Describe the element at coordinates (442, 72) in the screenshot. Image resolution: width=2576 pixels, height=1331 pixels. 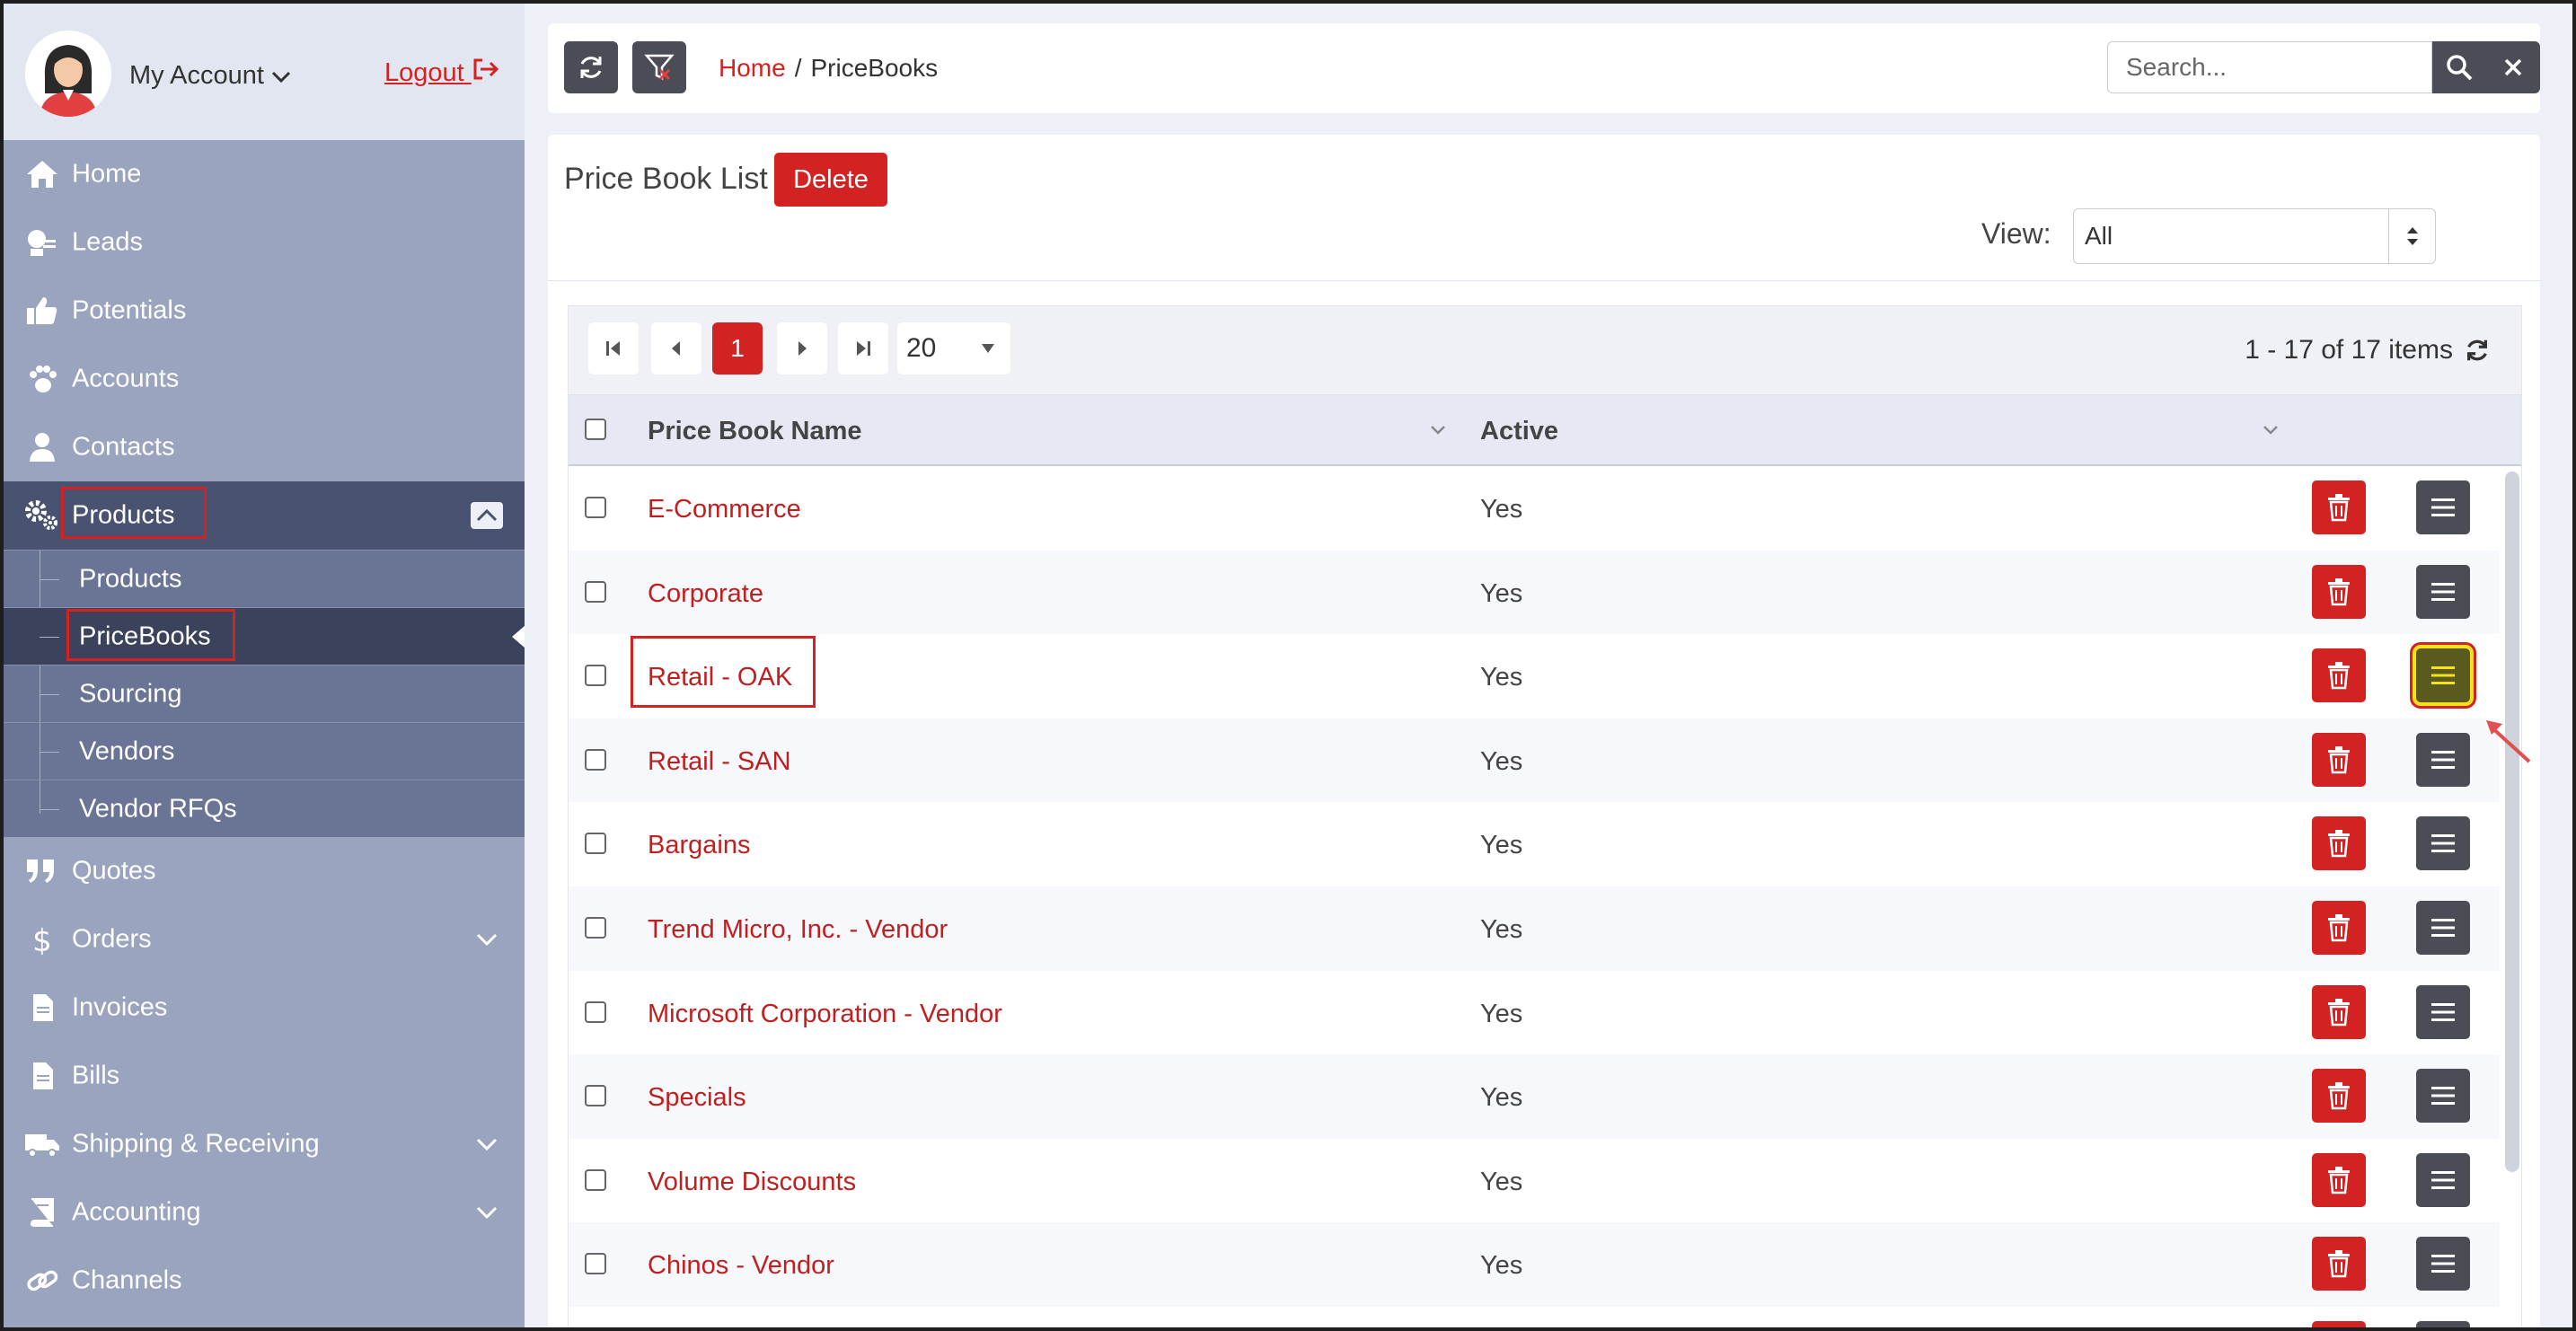
I see `logout-link: Logout` at that location.